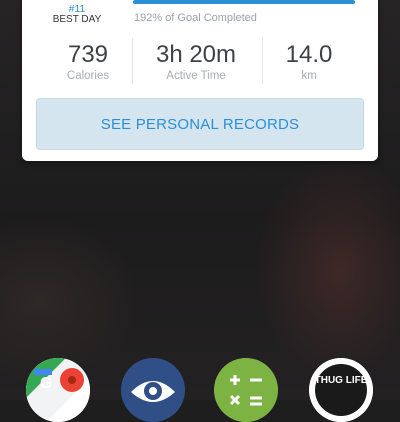 This screenshot has height=422, width=400. I want to click on svg-text: G, so click(46, 383).